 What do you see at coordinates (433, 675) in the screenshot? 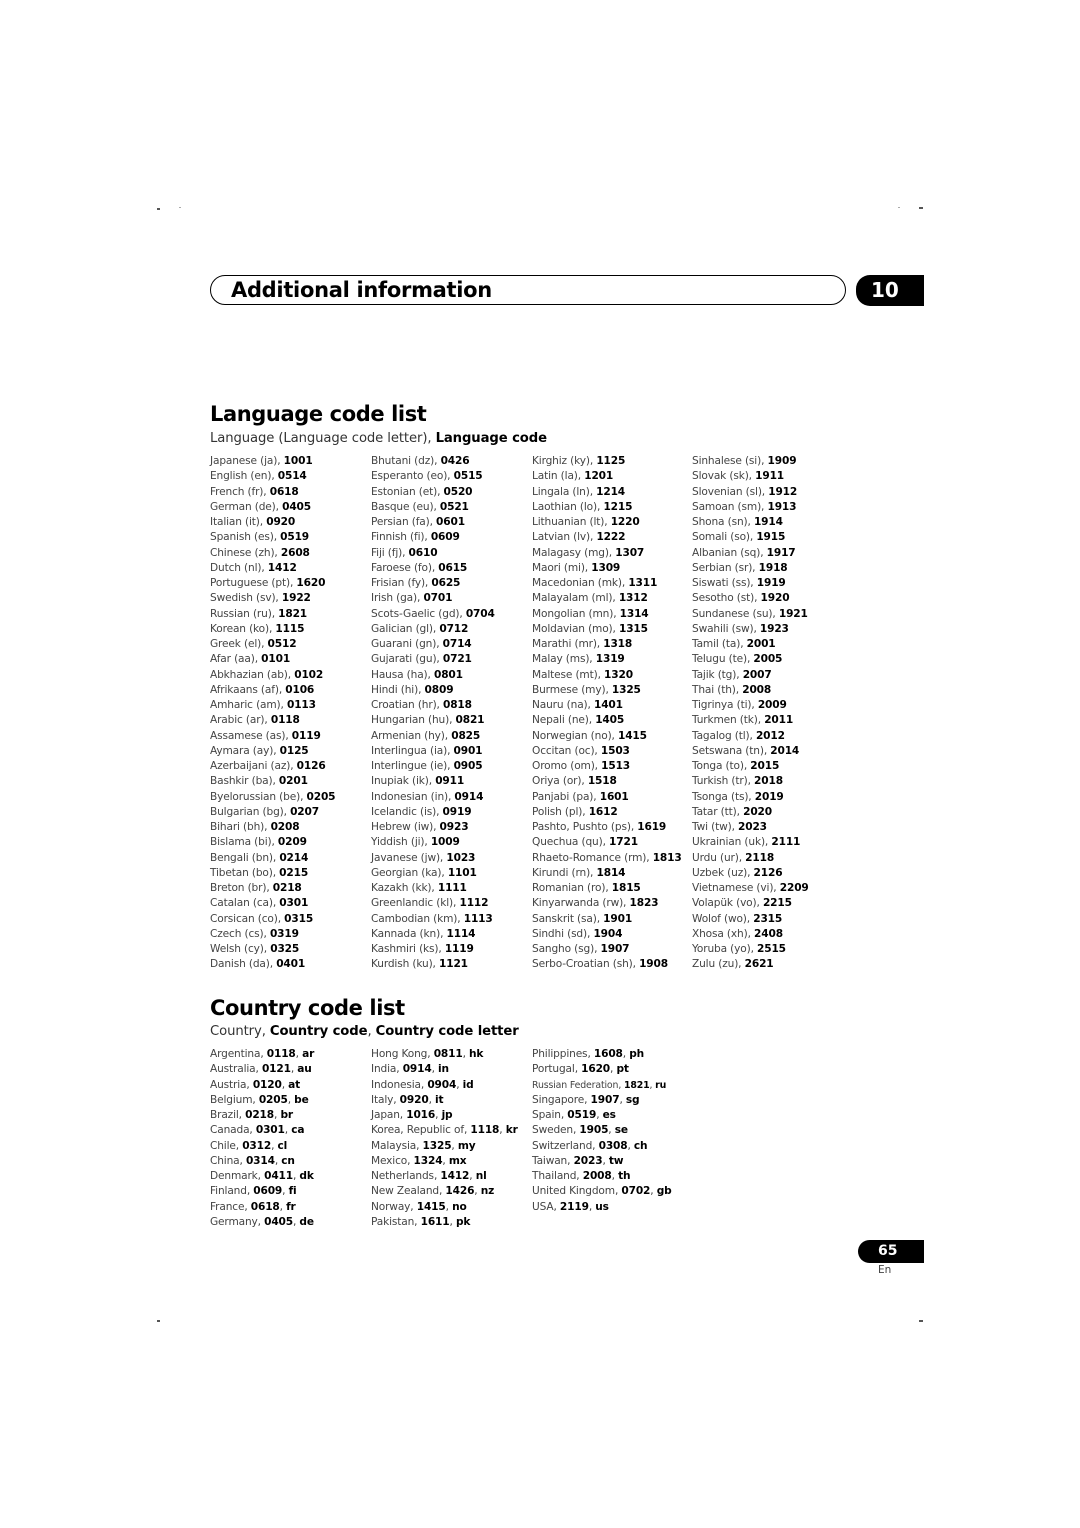
I see `language-entry: Hausa (ha), 0801` at bounding box center [433, 675].